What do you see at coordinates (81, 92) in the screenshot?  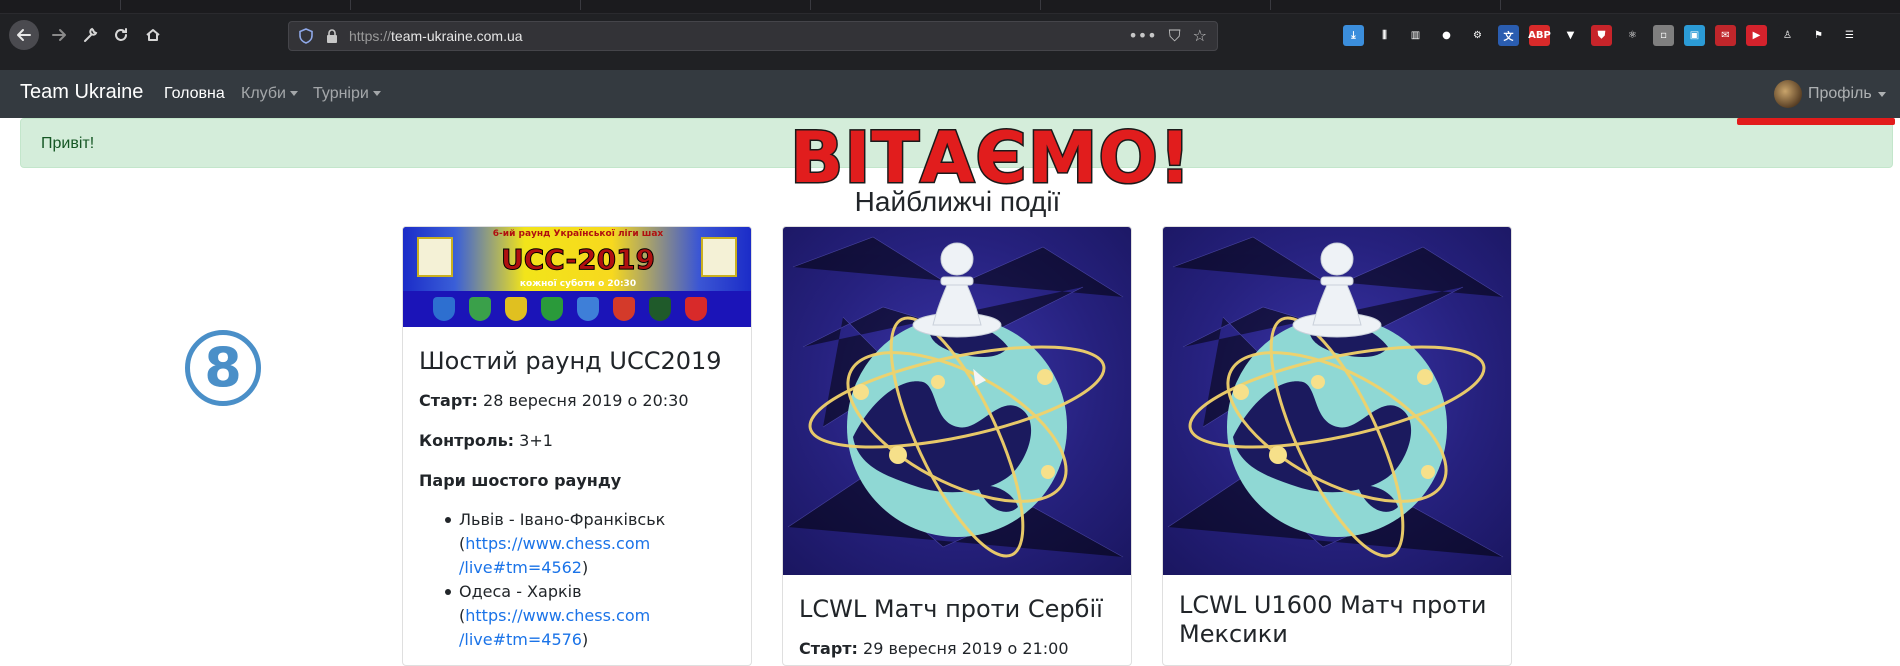 I see `brand-link: Team Ukraine` at bounding box center [81, 92].